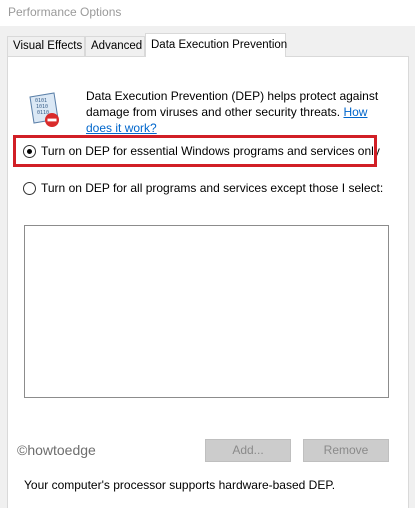 This screenshot has height=508, width=415. Describe the element at coordinates (56, 450) in the screenshot. I see `watermark-text: ©howtoedge` at that location.